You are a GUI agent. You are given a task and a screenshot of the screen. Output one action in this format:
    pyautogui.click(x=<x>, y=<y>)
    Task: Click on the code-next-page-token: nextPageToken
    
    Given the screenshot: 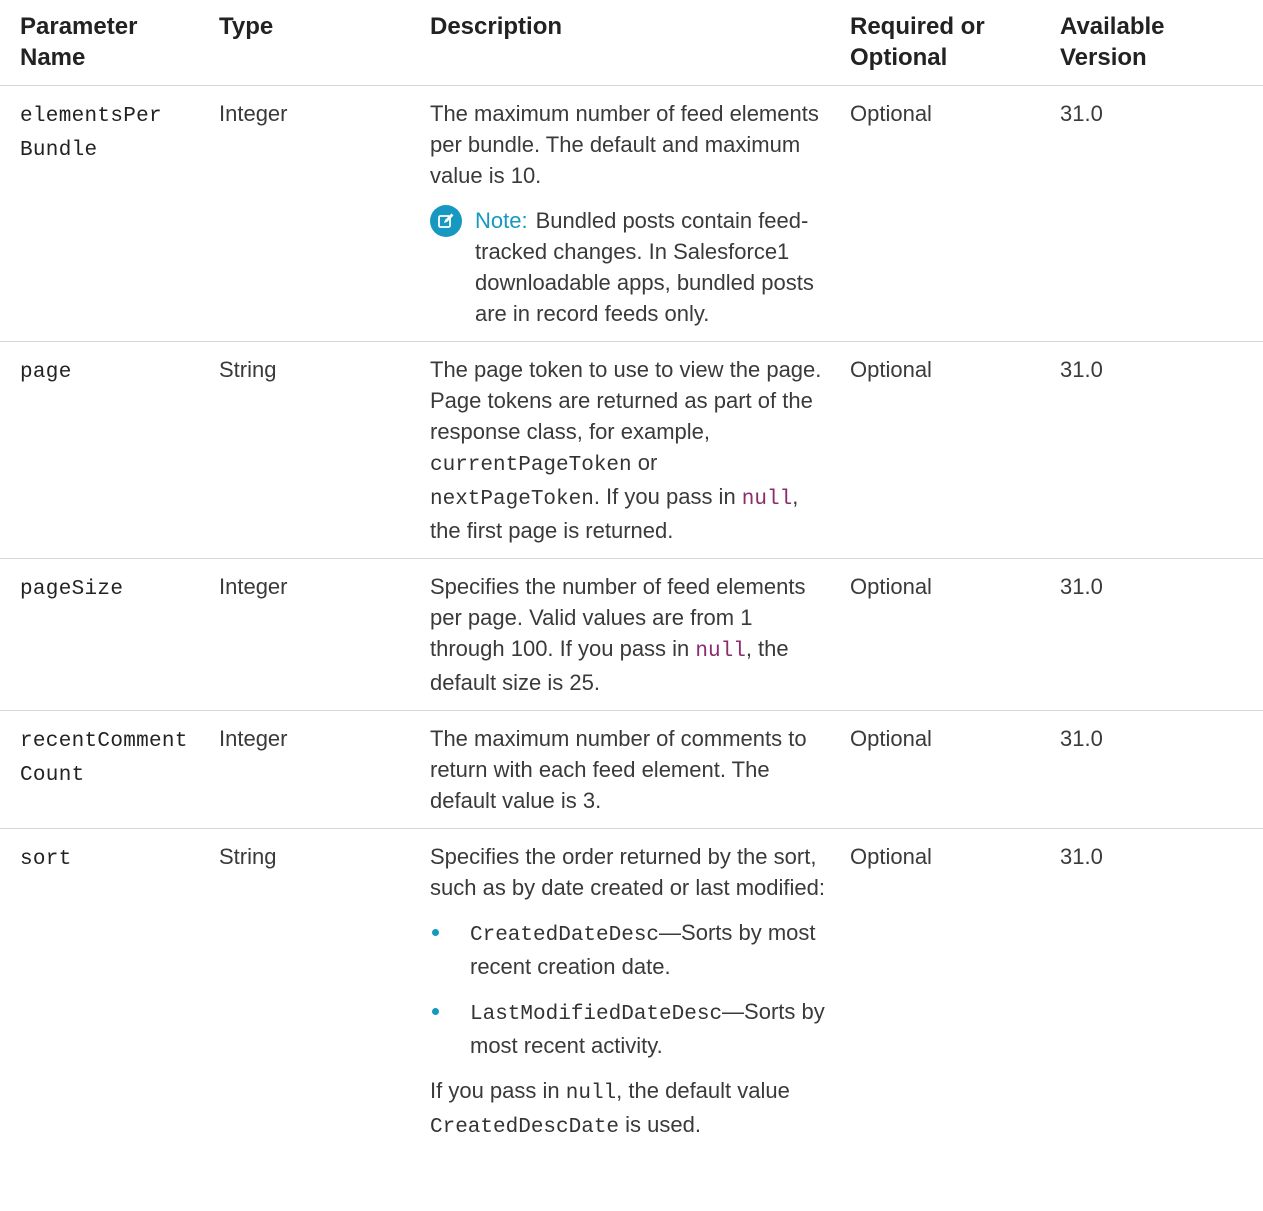 What is the action you would take?
    pyautogui.click(x=512, y=499)
    